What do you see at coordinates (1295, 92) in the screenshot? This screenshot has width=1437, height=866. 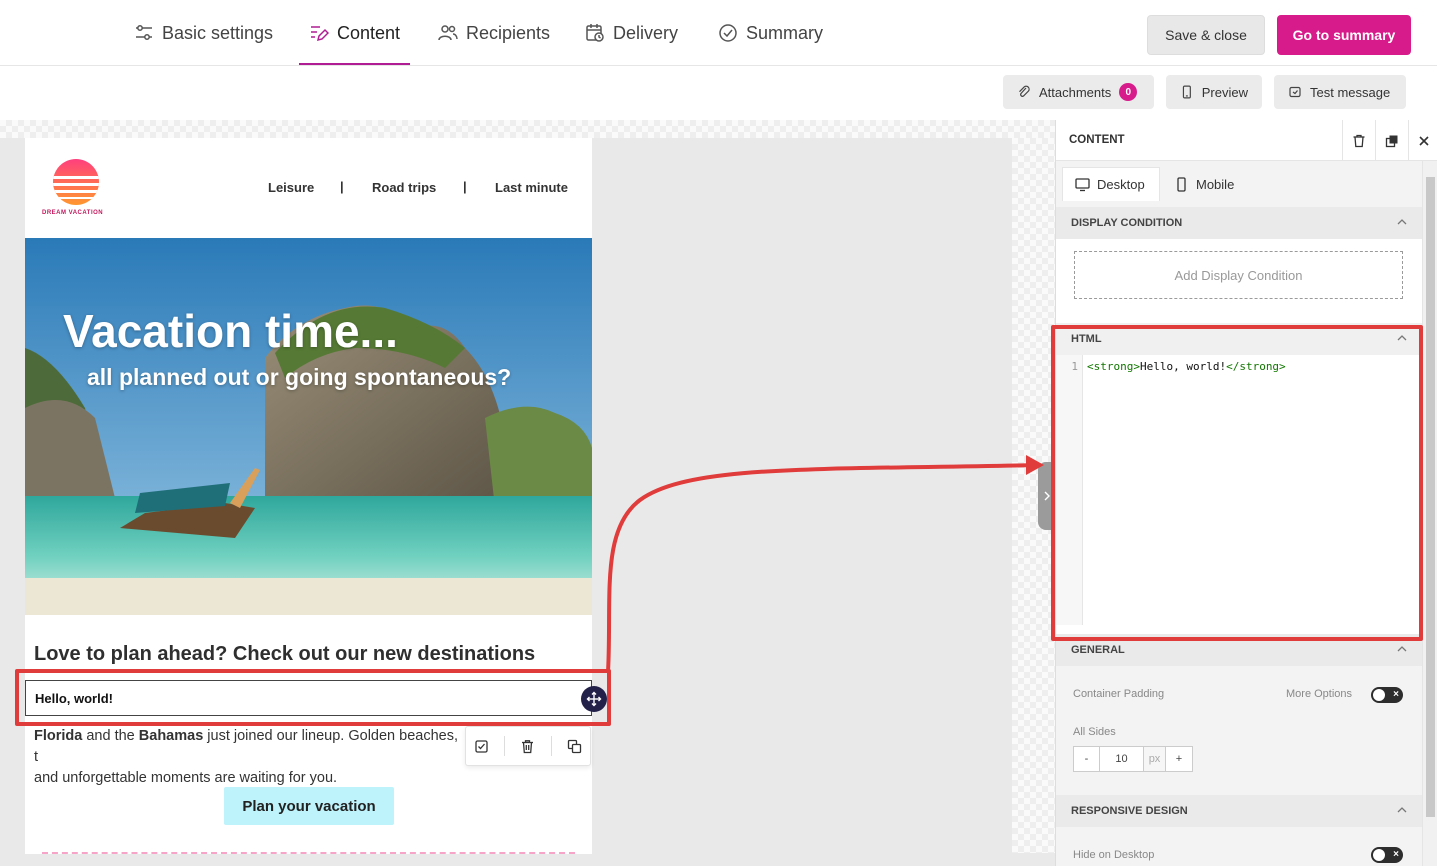 I see `test-message-icon` at bounding box center [1295, 92].